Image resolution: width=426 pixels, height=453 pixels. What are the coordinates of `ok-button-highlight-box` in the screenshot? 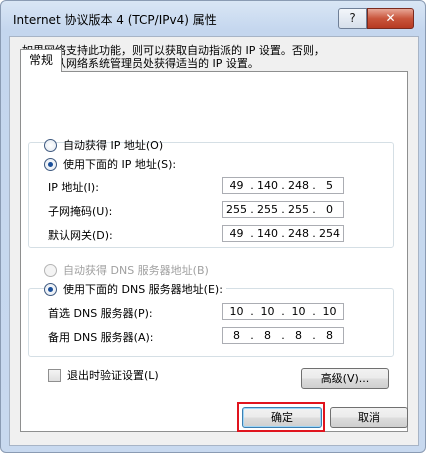 It's located at (281, 417).